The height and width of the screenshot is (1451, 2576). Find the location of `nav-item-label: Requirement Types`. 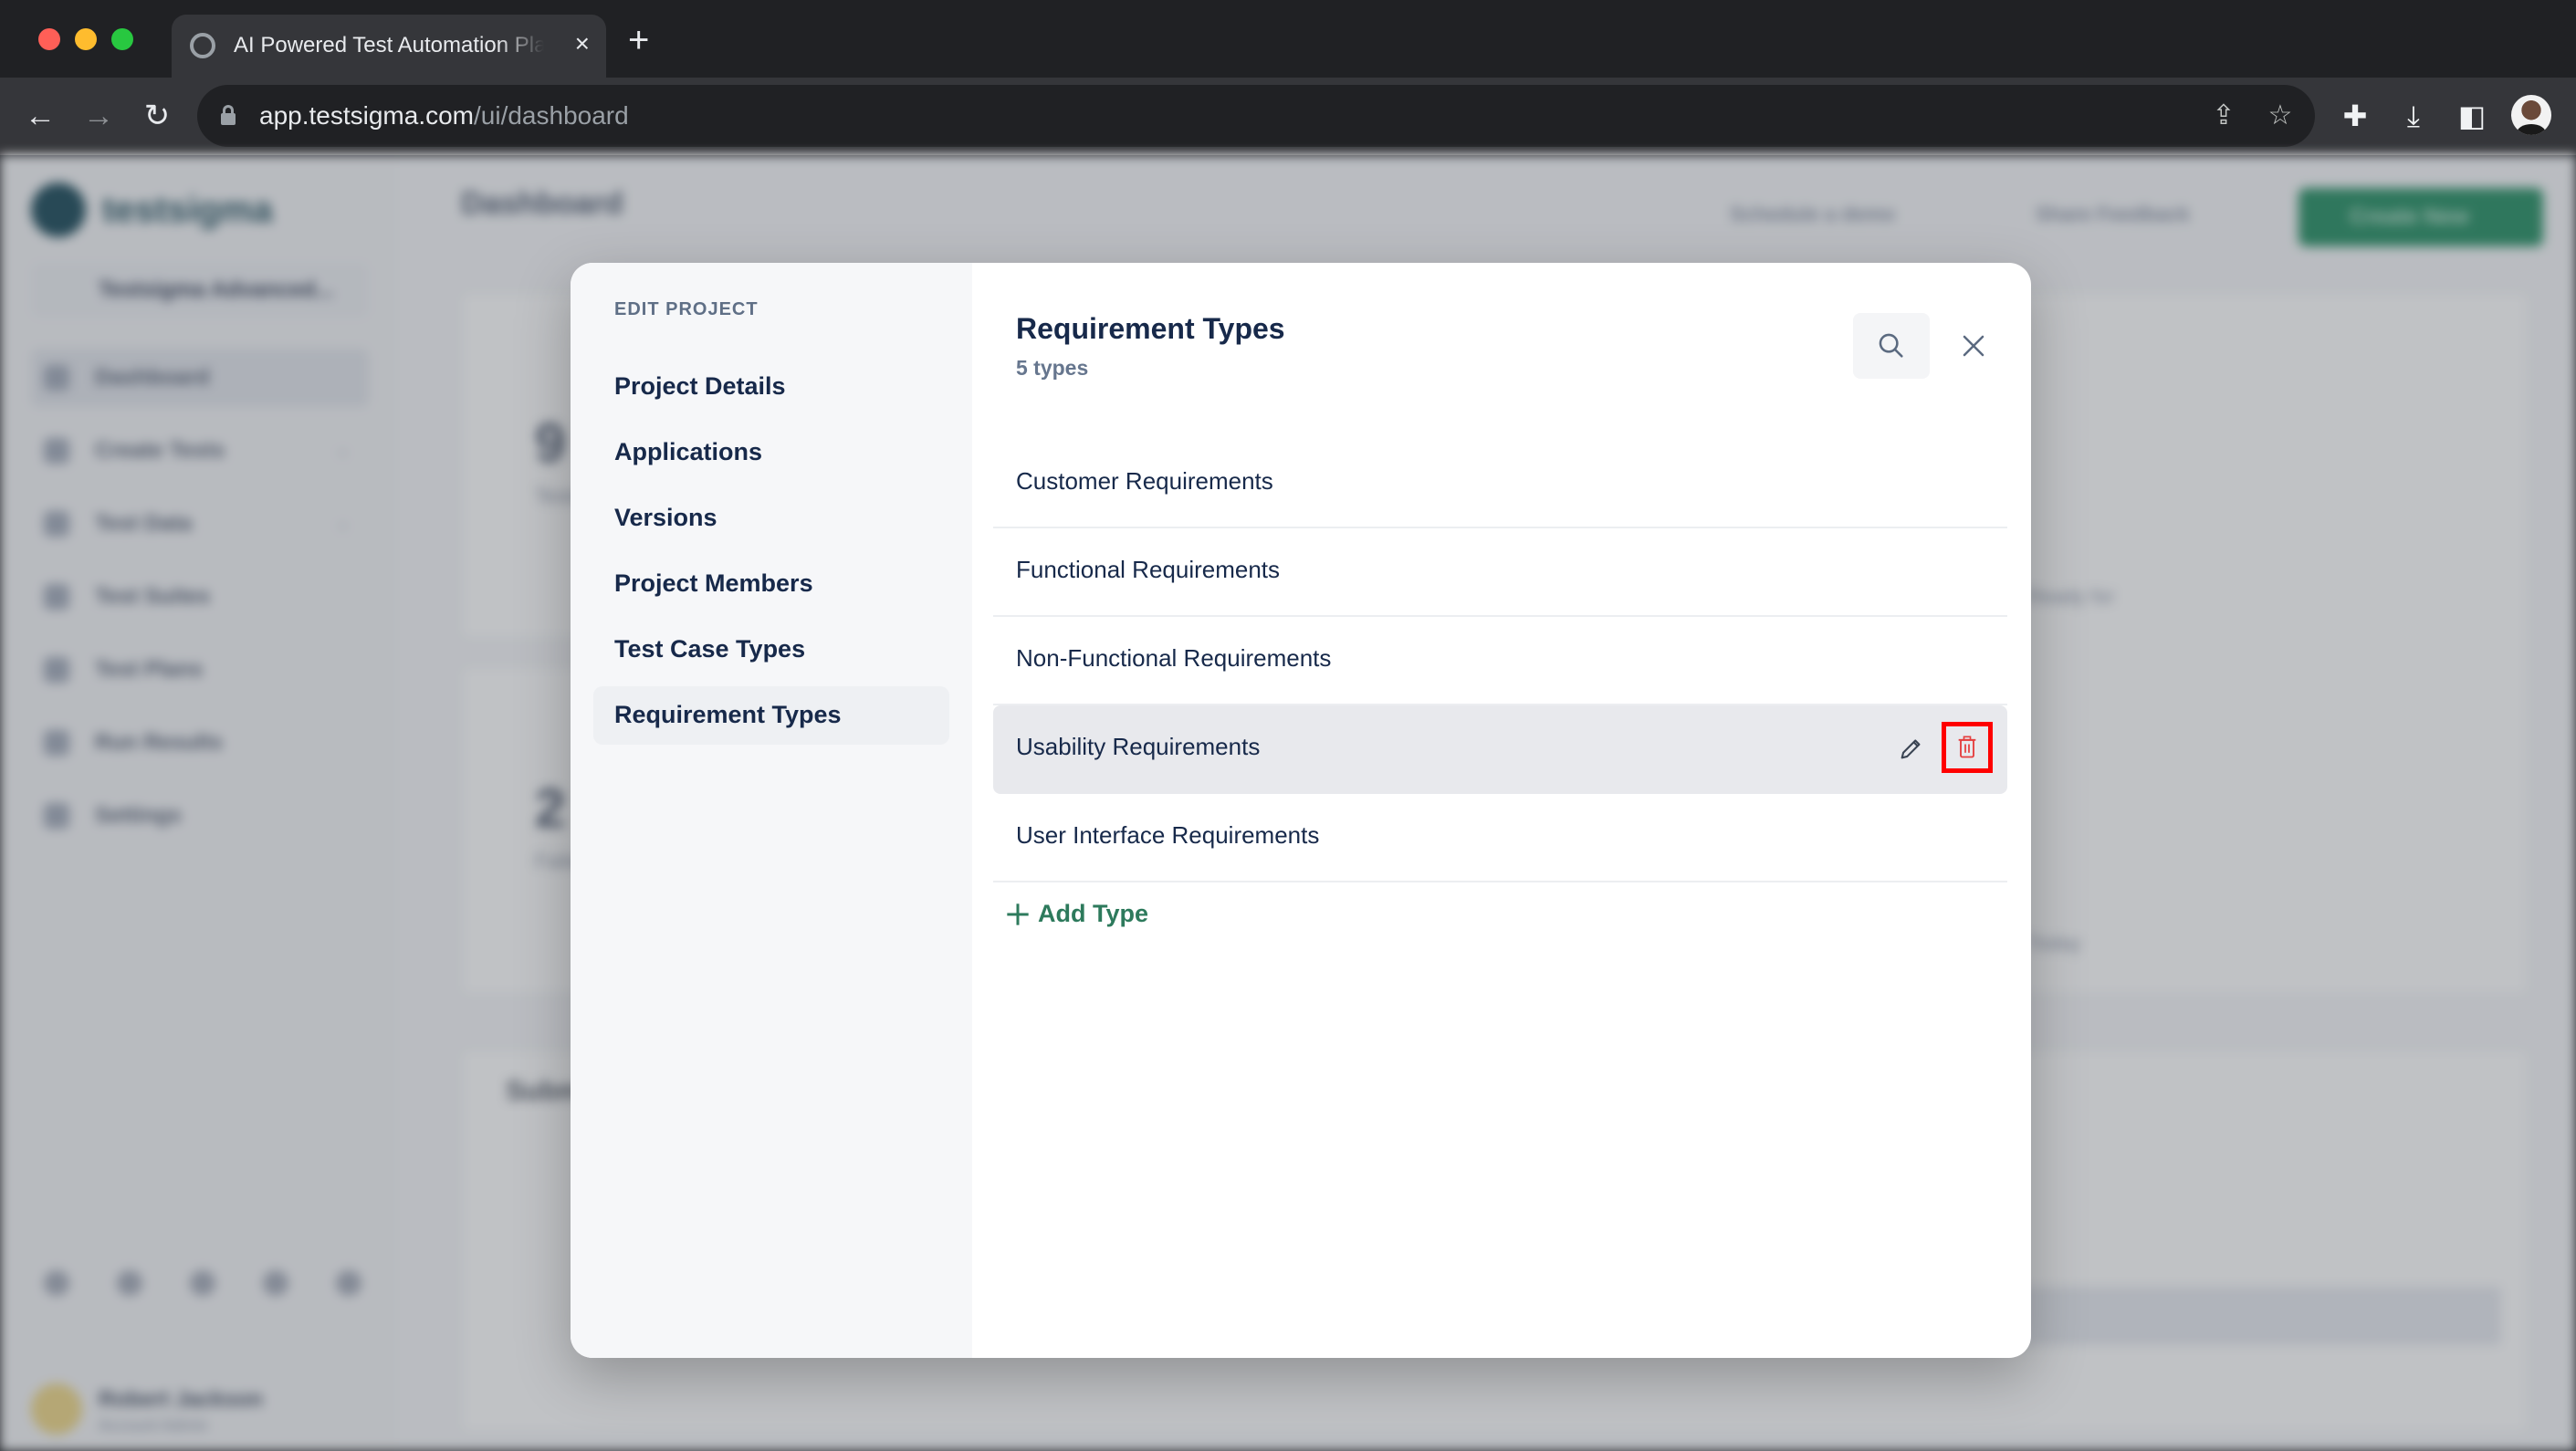

nav-item-label: Requirement Types is located at coordinates (728, 714).